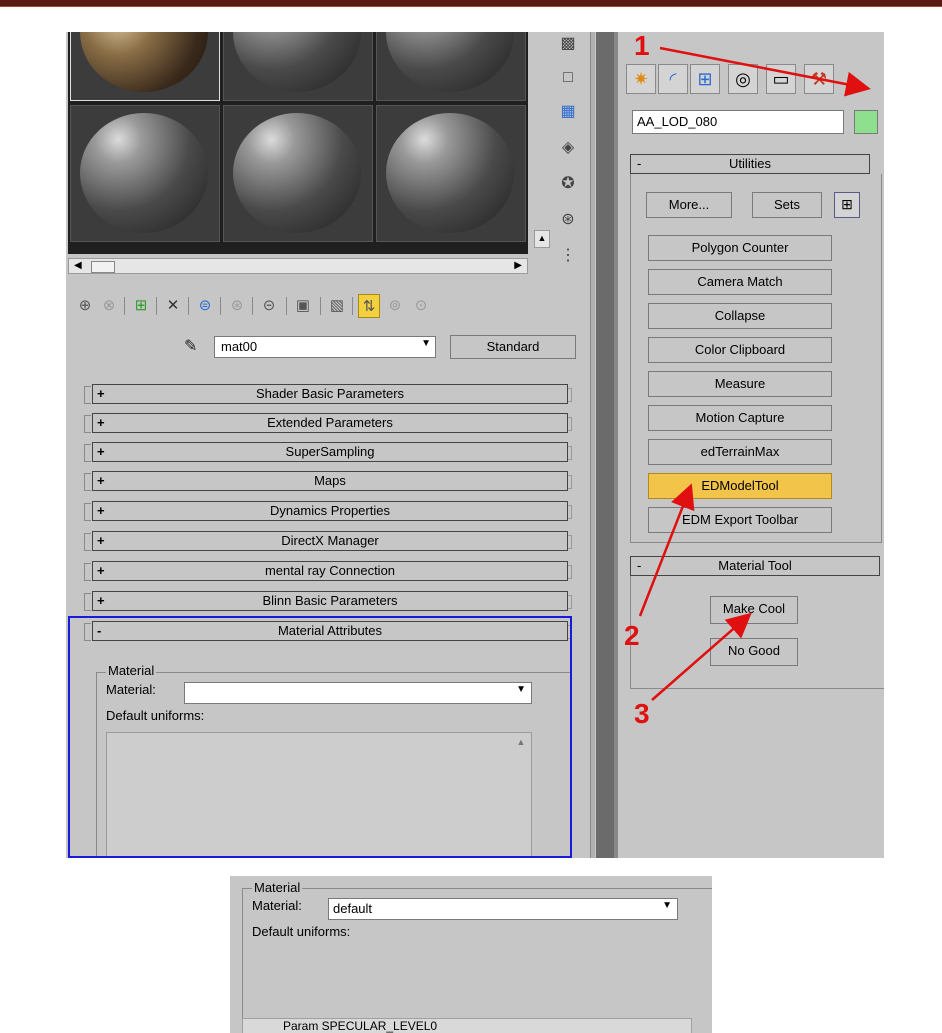  I want to click on chevron-down-icon: ▼, so click(667, 905).